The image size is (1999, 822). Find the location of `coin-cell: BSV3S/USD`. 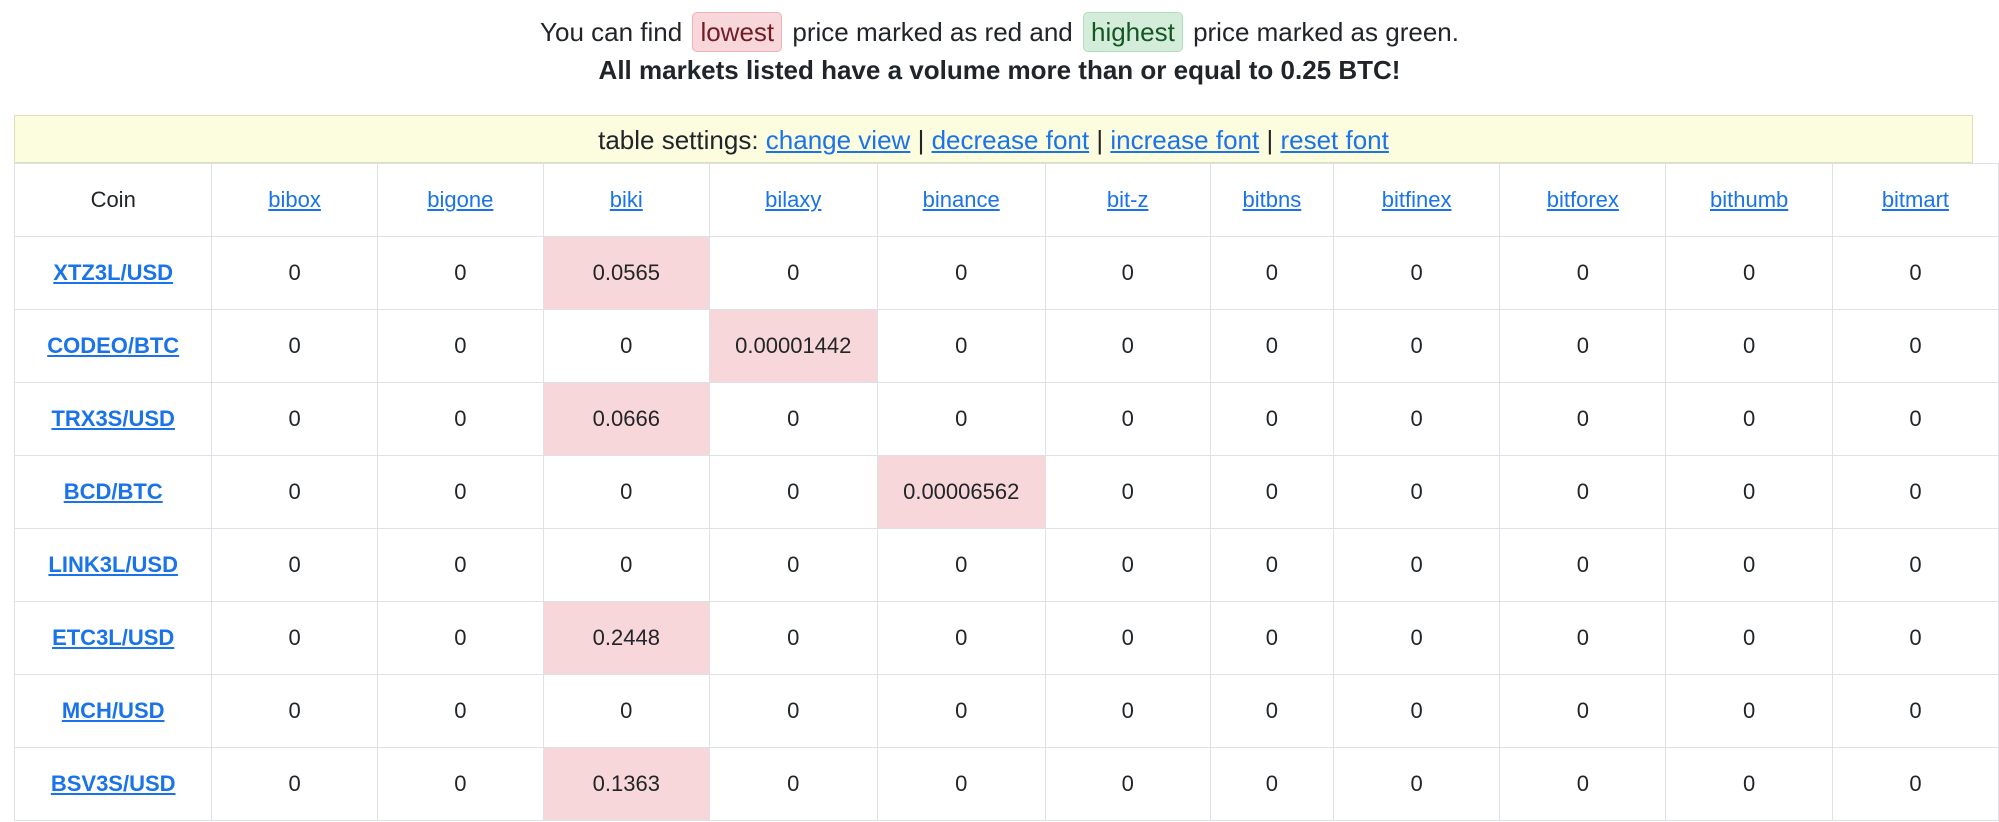

coin-cell: BSV3S/USD is located at coordinates (113, 784).